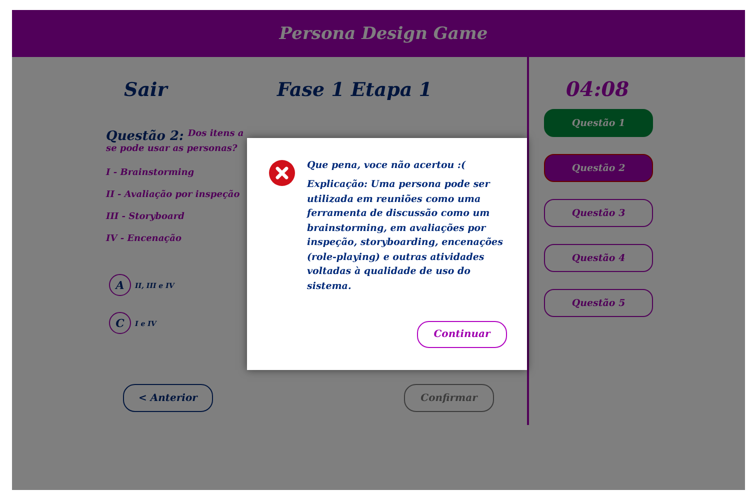 The width and height of the screenshot is (749, 493). I want to click on app-title: Persona Design Game, so click(383, 34).